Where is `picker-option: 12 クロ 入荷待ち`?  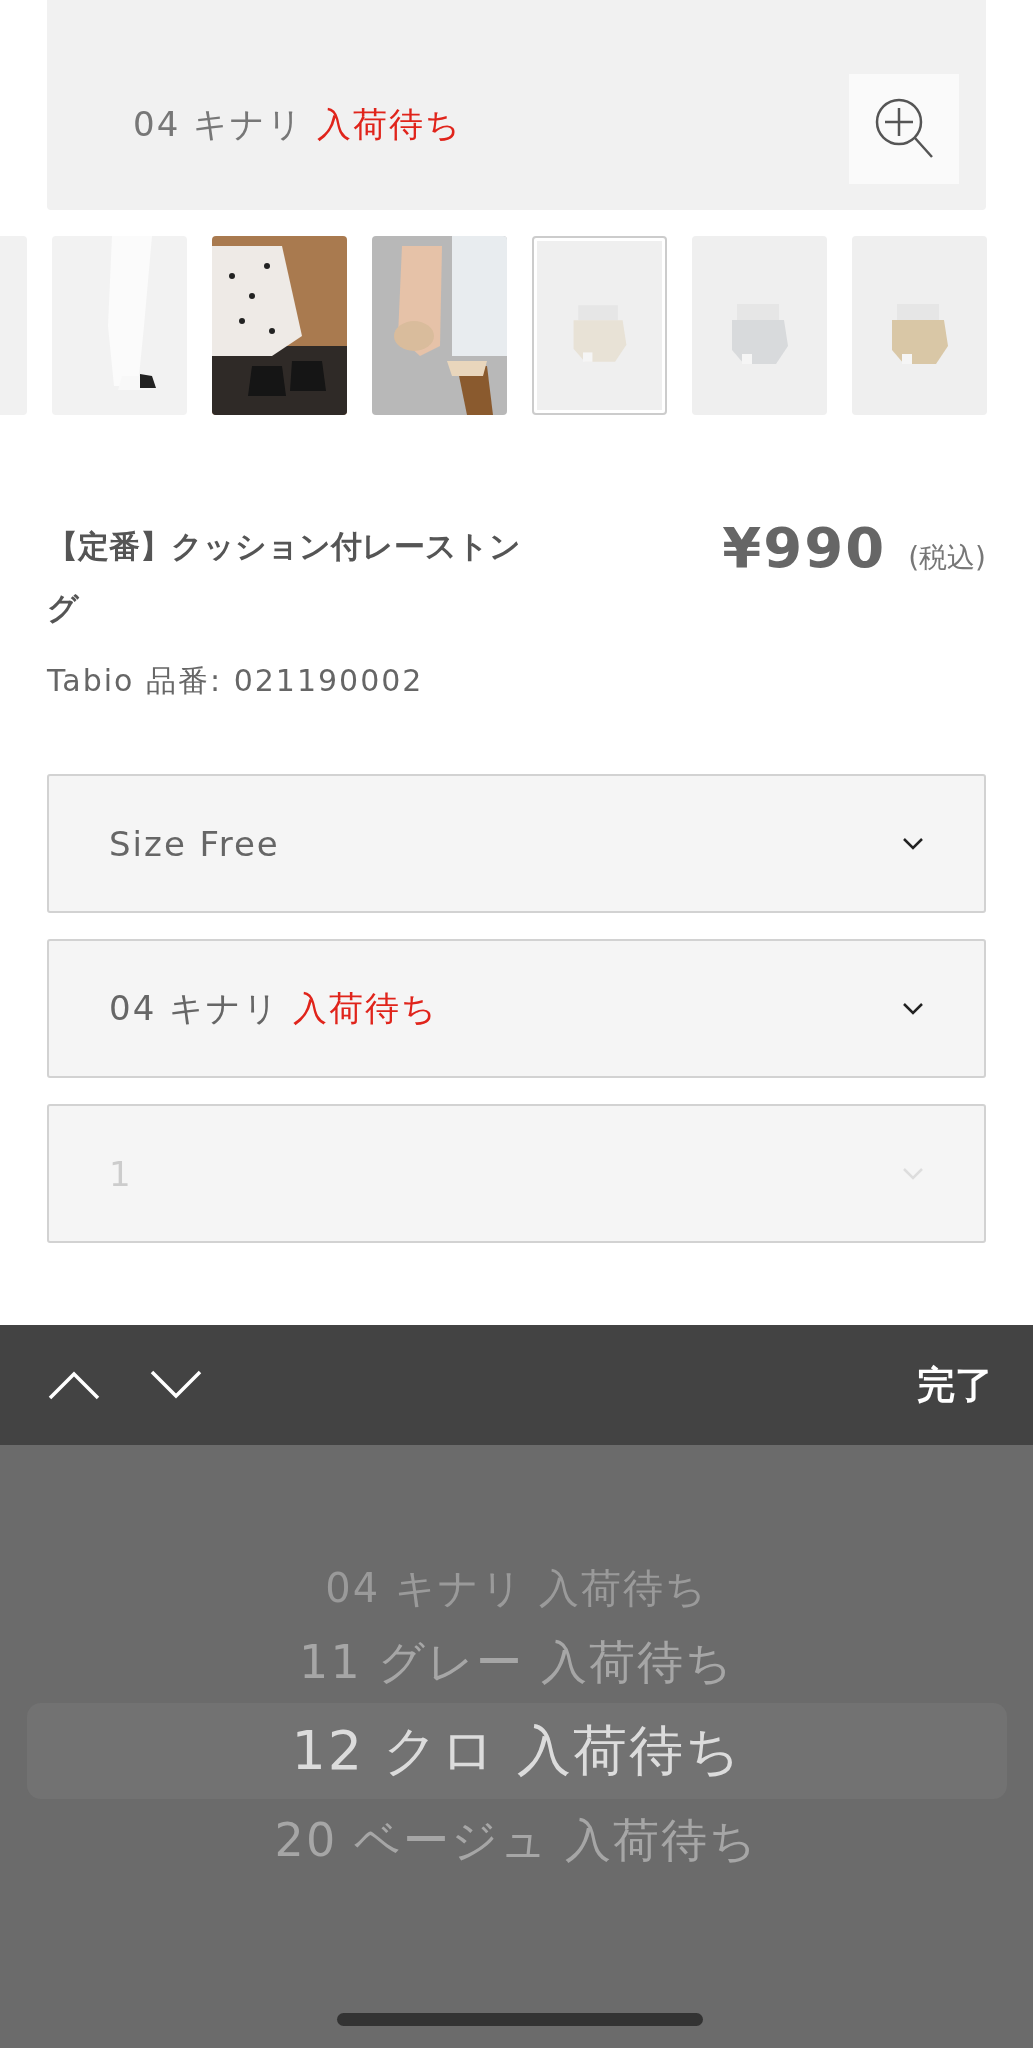
picker-option: 12 クロ 入荷待ち is located at coordinates (516, 1751).